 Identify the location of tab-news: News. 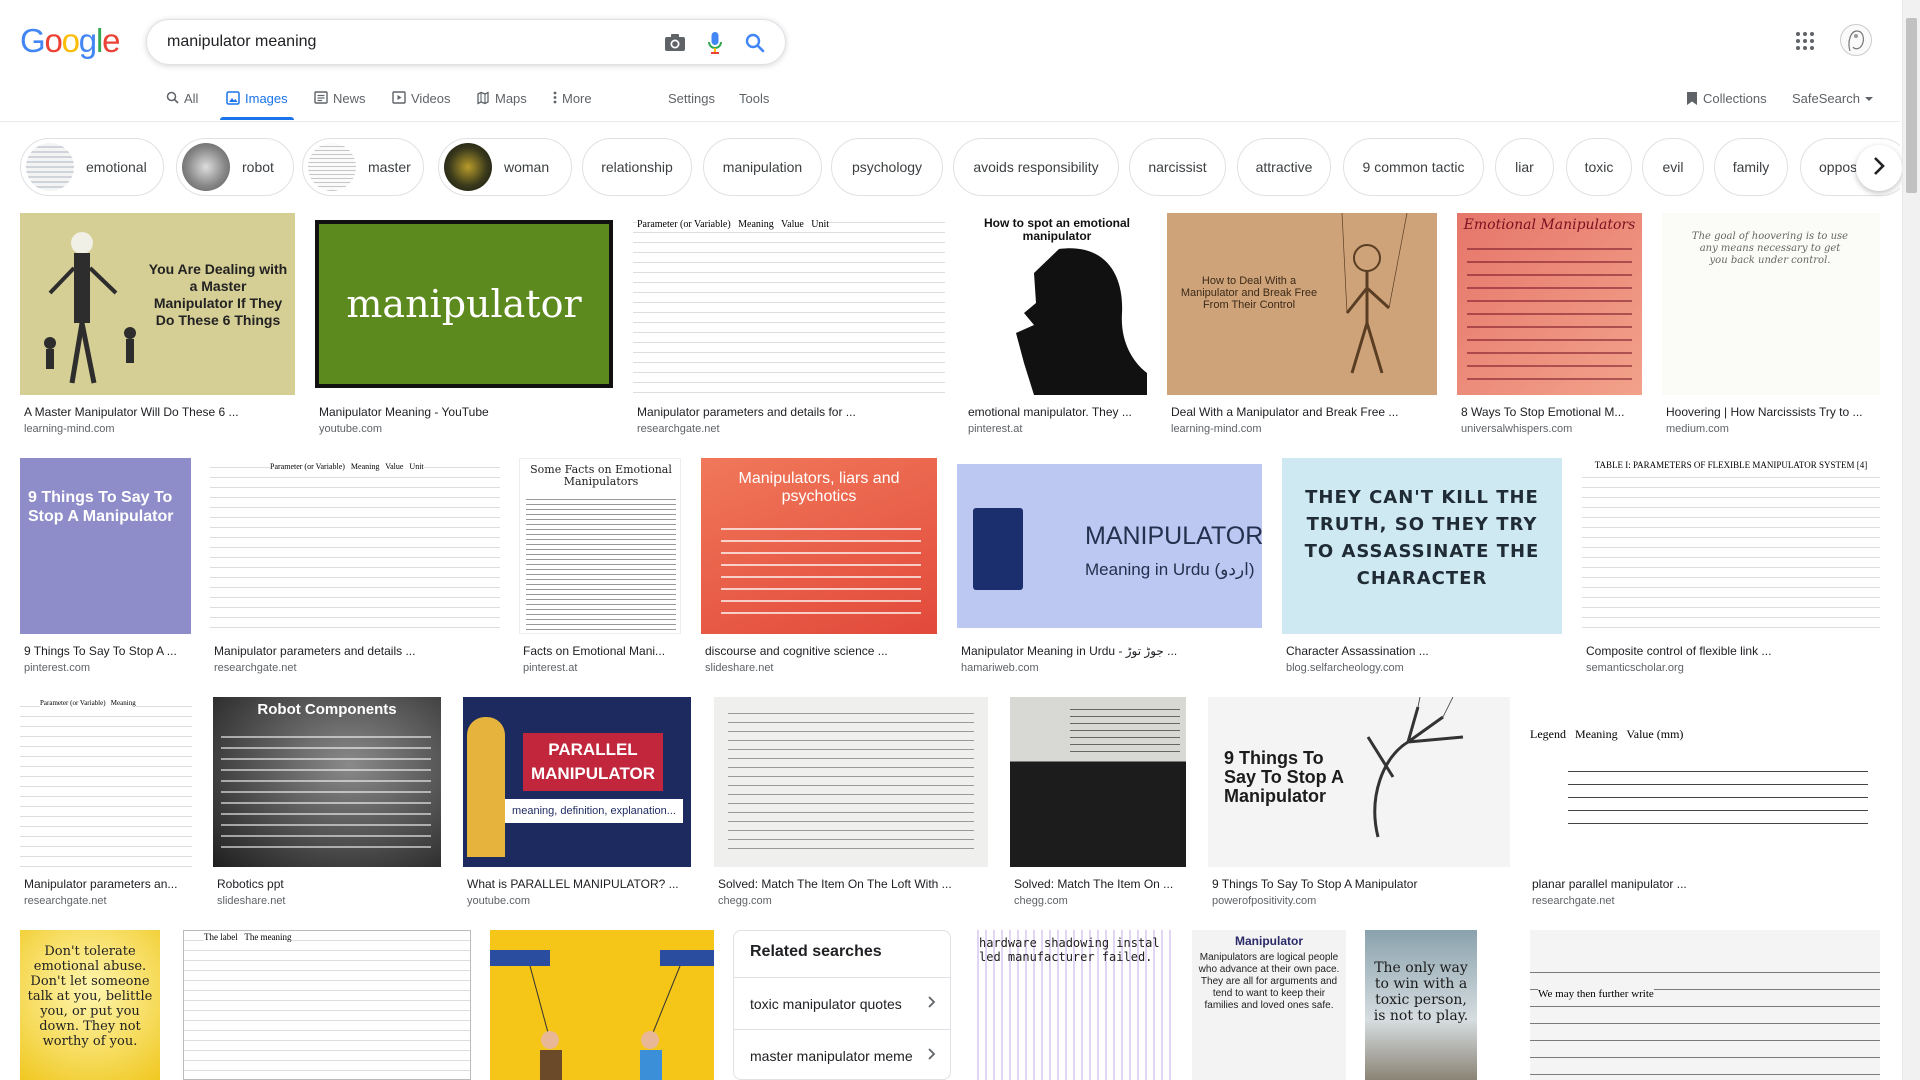
(340, 104).